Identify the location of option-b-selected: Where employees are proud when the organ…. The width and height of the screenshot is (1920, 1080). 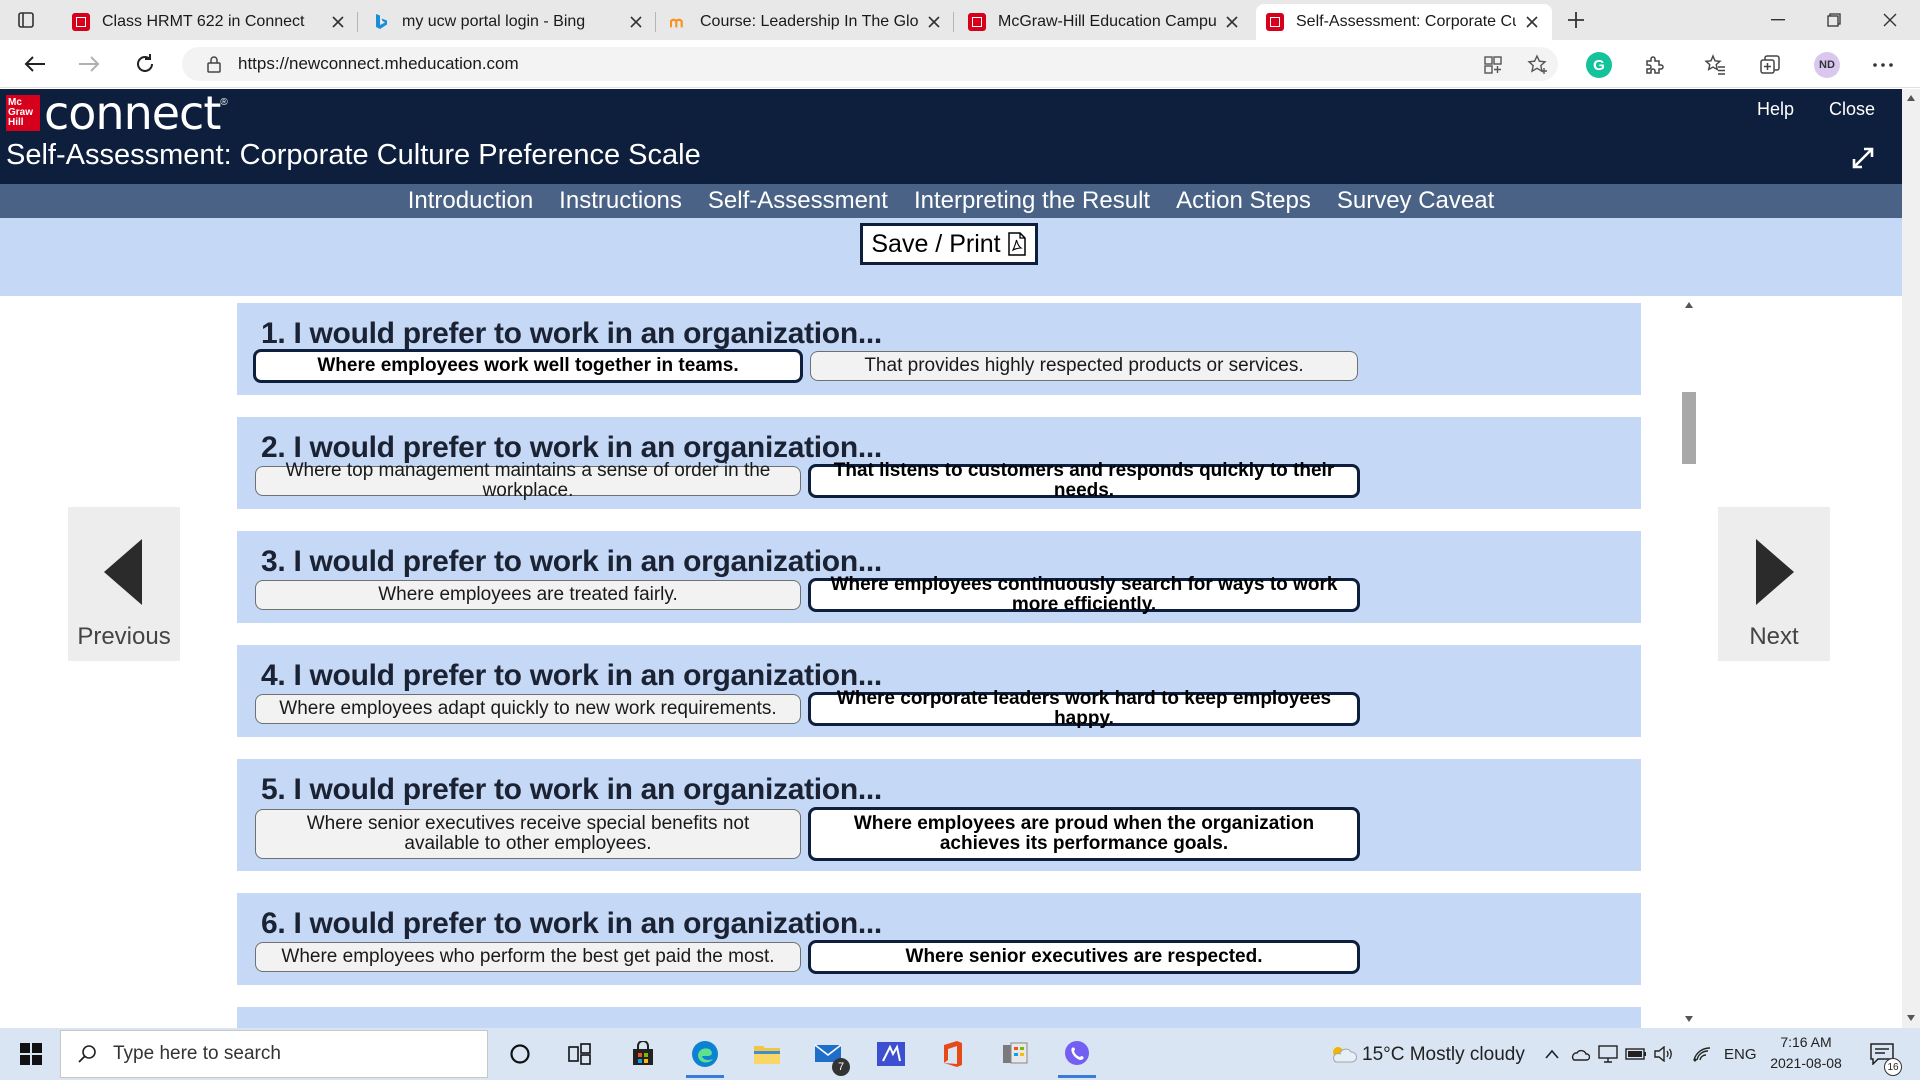
(1084, 834).